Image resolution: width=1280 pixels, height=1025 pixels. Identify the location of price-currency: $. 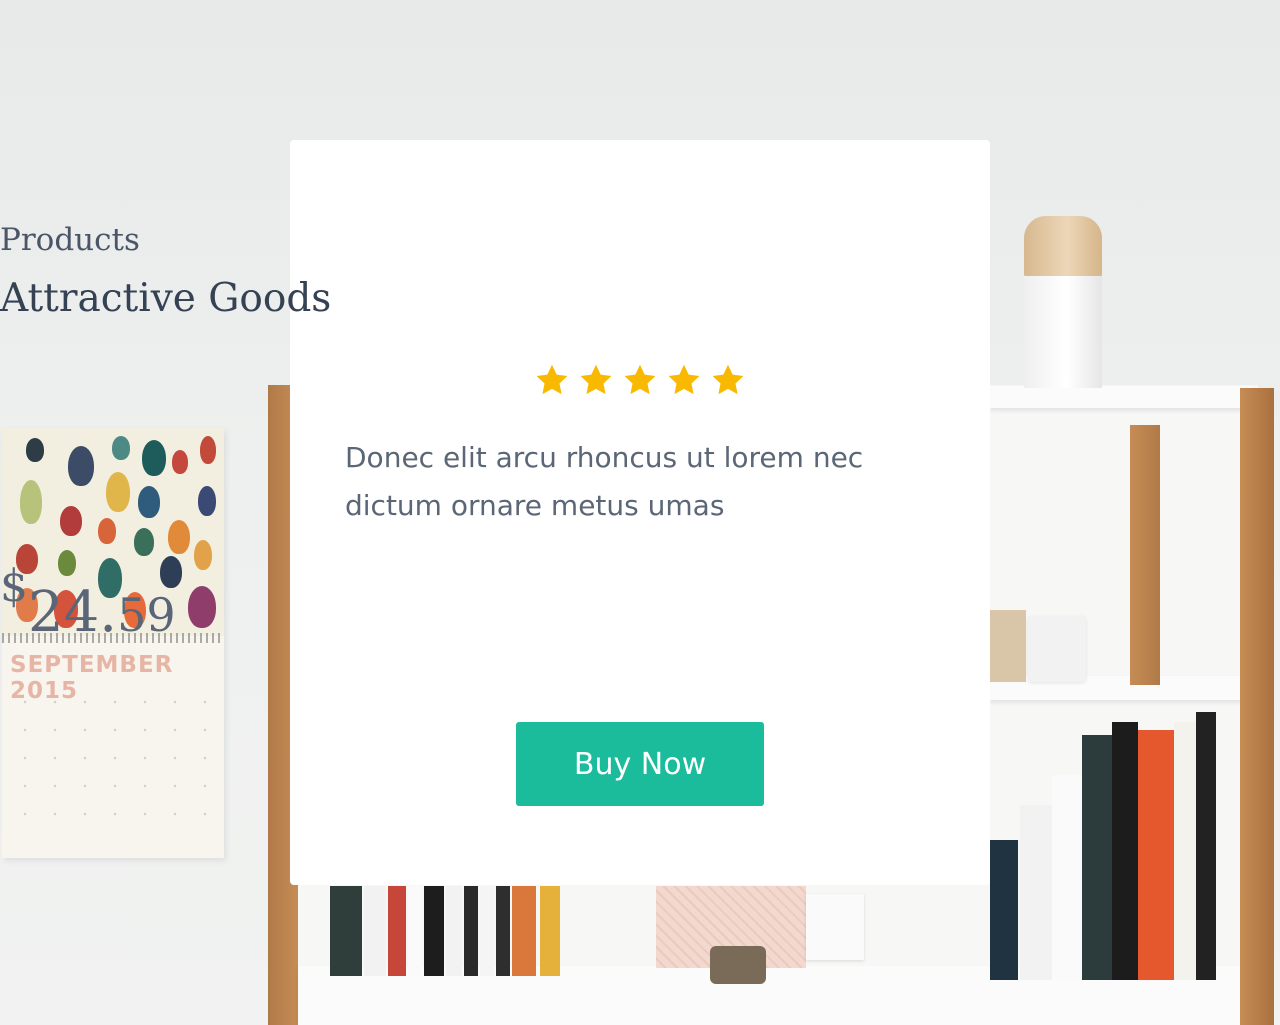
(14, 586).